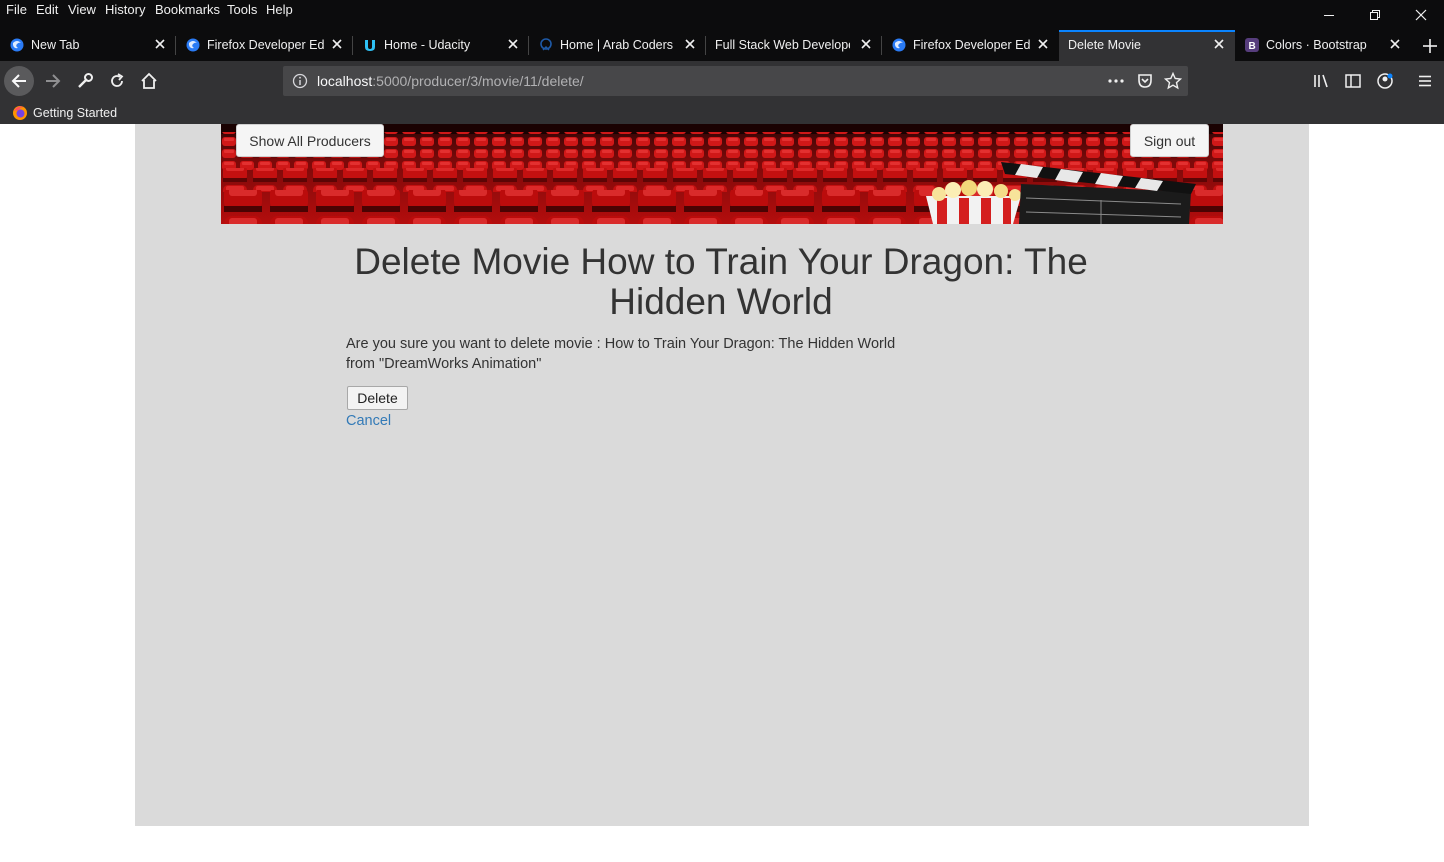  I want to click on arab-coders-icon, so click(546, 44).